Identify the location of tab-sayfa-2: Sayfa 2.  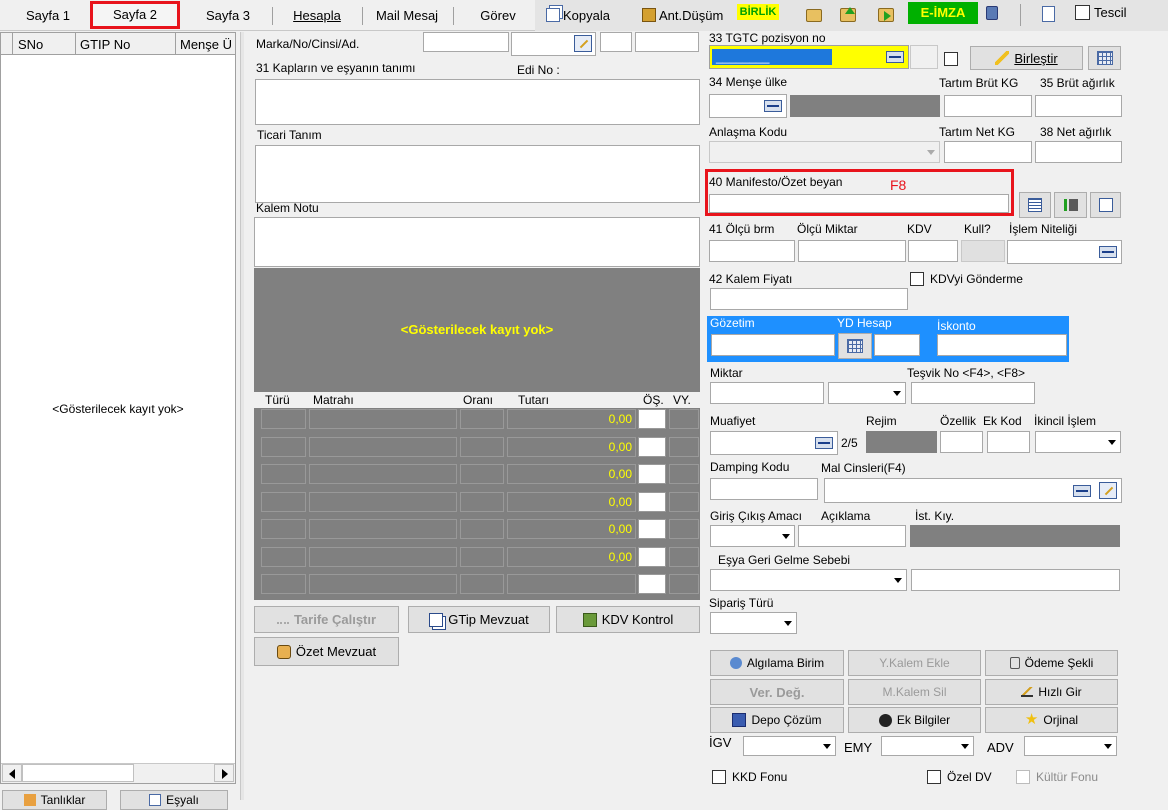
(135, 15).